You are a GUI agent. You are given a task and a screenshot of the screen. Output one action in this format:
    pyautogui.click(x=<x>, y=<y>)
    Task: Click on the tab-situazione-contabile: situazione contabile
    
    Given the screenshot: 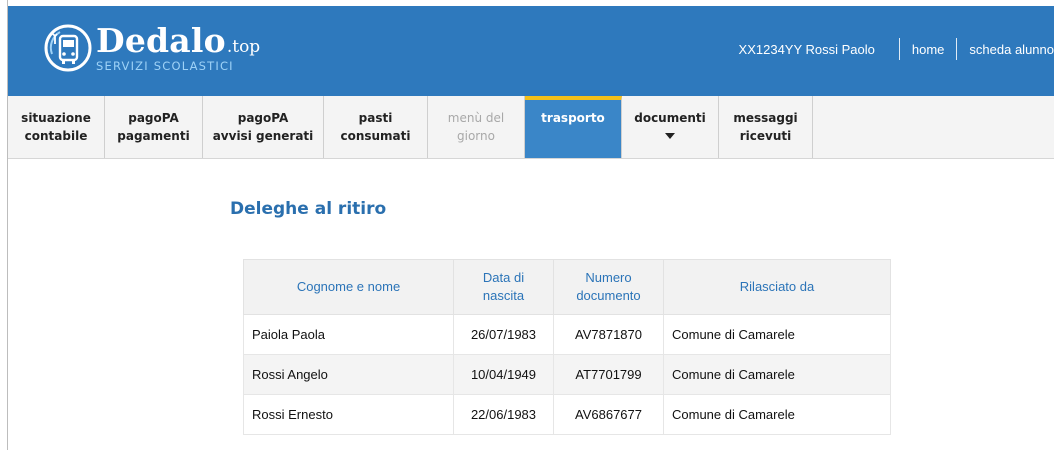 What is the action you would take?
    pyautogui.click(x=56, y=127)
    